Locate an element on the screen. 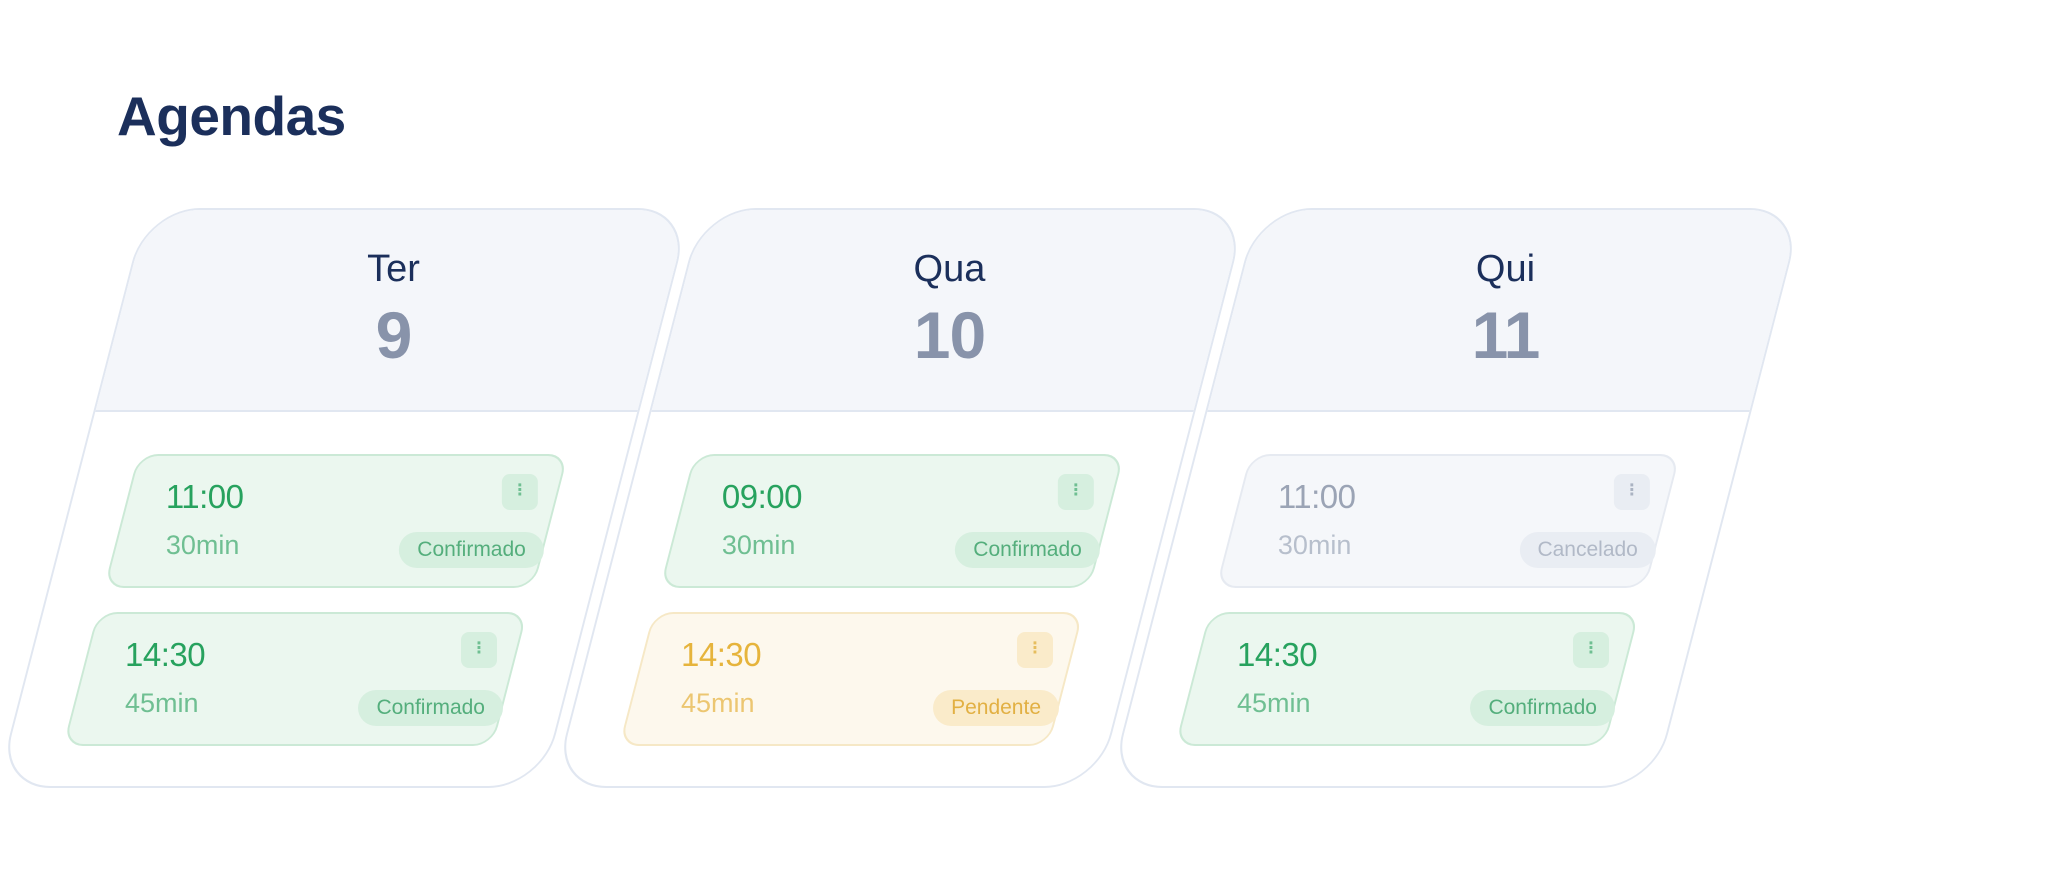  day-number: 9 is located at coordinates (393, 335).